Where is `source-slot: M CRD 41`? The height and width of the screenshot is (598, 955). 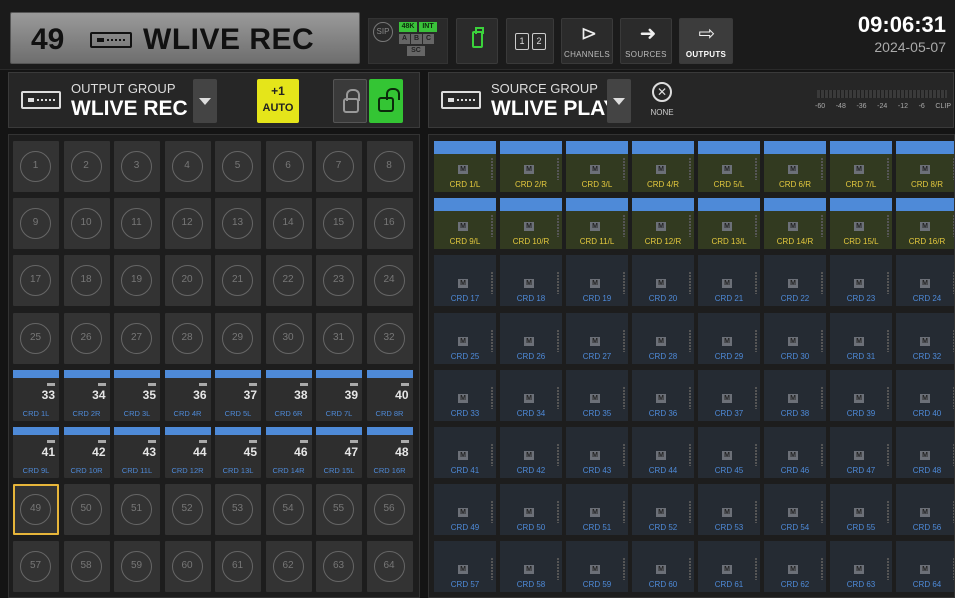 source-slot: M CRD 41 is located at coordinates (465, 452).